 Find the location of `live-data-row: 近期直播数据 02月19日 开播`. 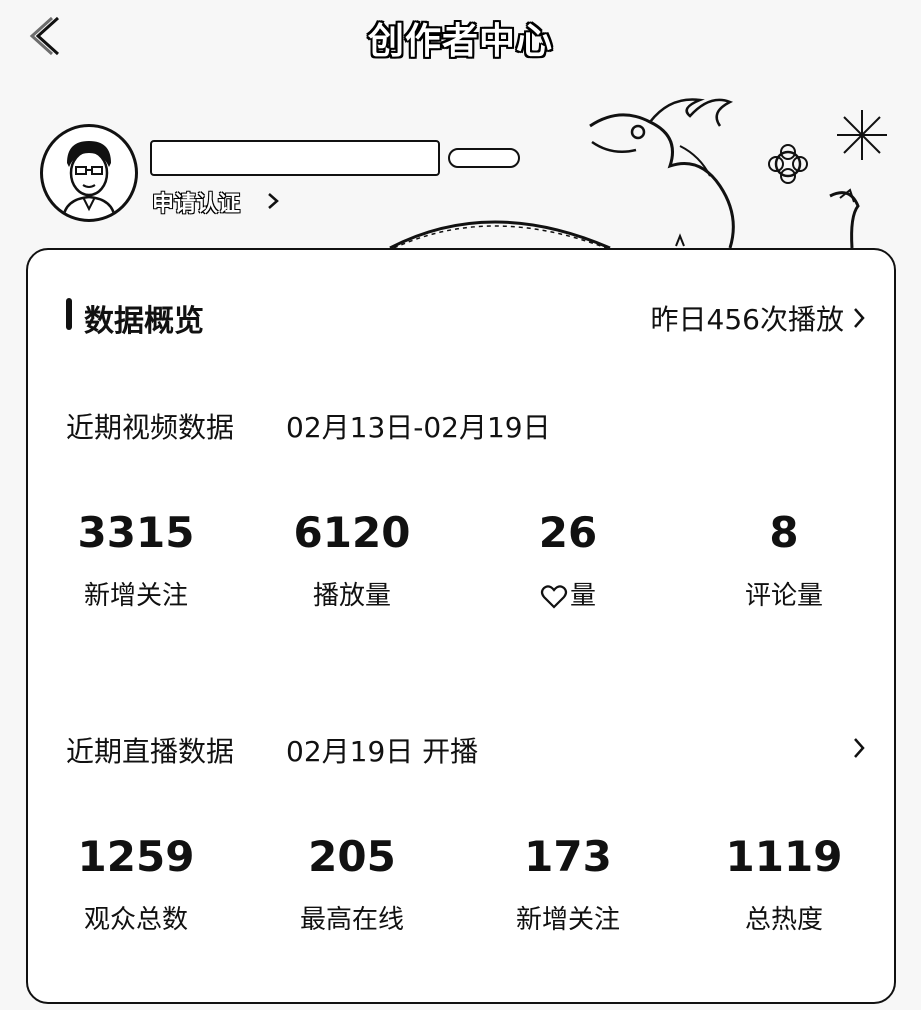

live-data-row: 近期直播数据 02月19日 开播 is located at coordinates (466, 750).